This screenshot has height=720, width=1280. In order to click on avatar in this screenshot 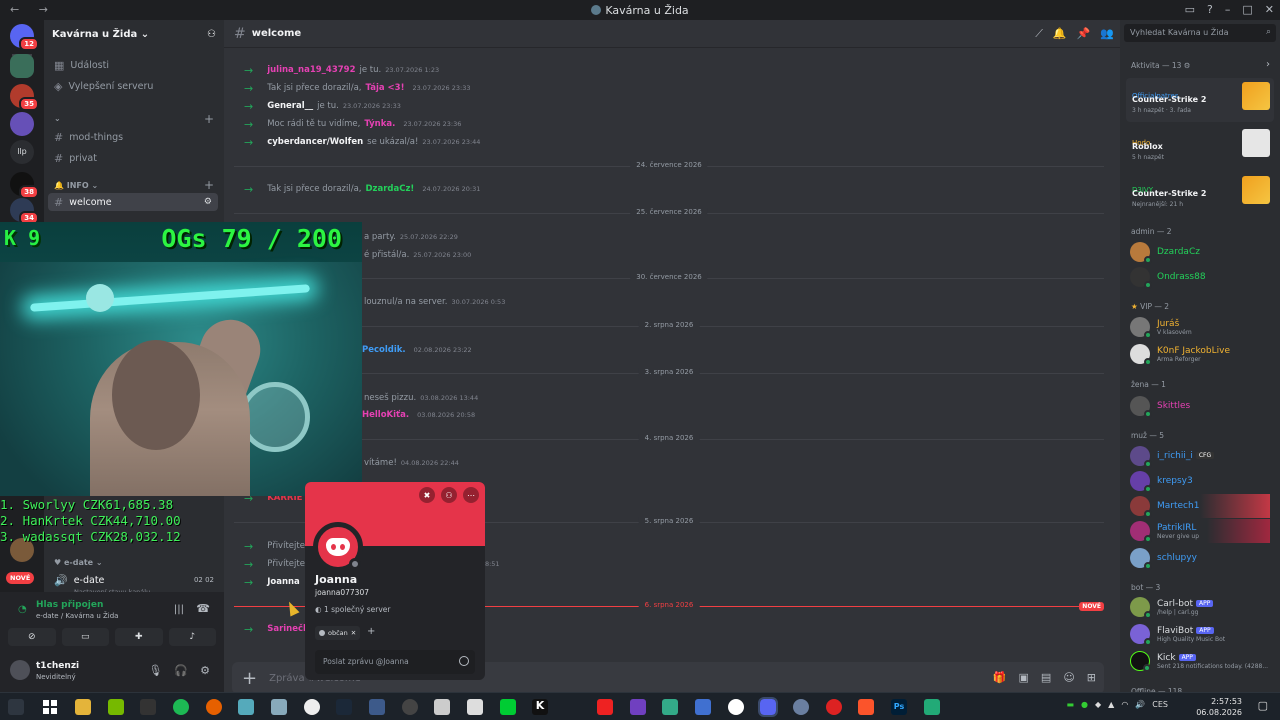, I will do `click(20, 670)`.